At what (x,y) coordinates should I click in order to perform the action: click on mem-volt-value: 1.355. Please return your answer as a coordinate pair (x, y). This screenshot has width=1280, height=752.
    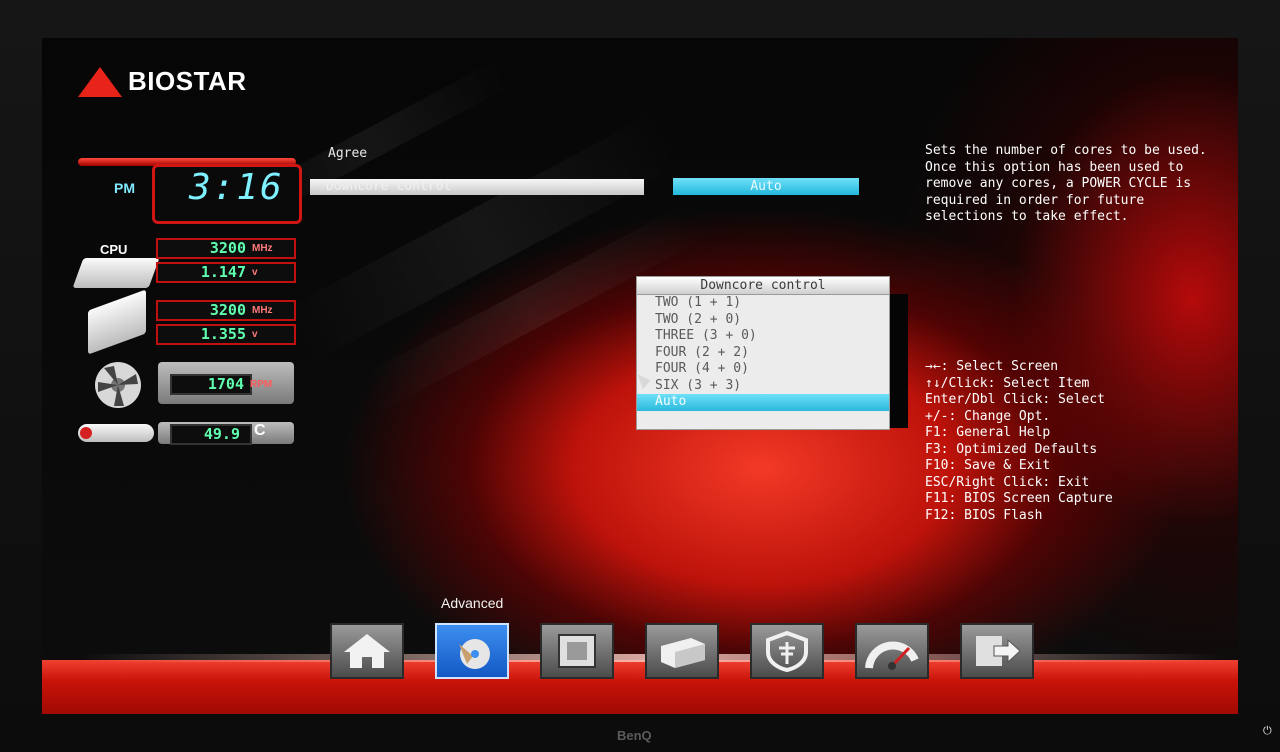
    Looking at the image, I should click on (223, 334).